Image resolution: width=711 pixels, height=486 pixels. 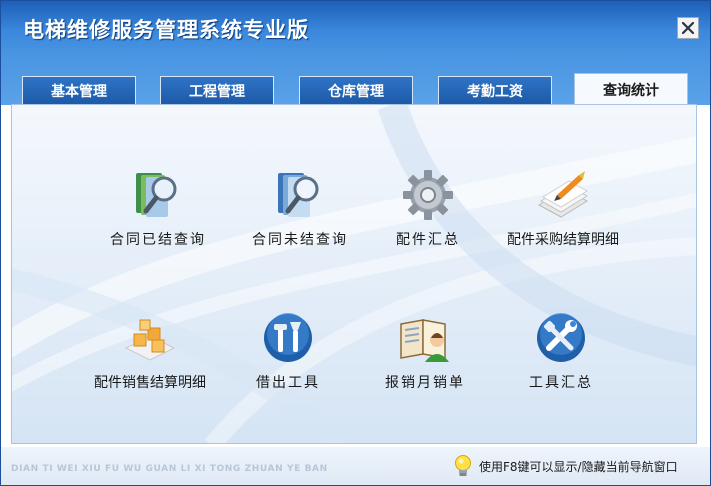 I want to click on item-reimbursement-monthly: 报销月销单, so click(x=425, y=355).